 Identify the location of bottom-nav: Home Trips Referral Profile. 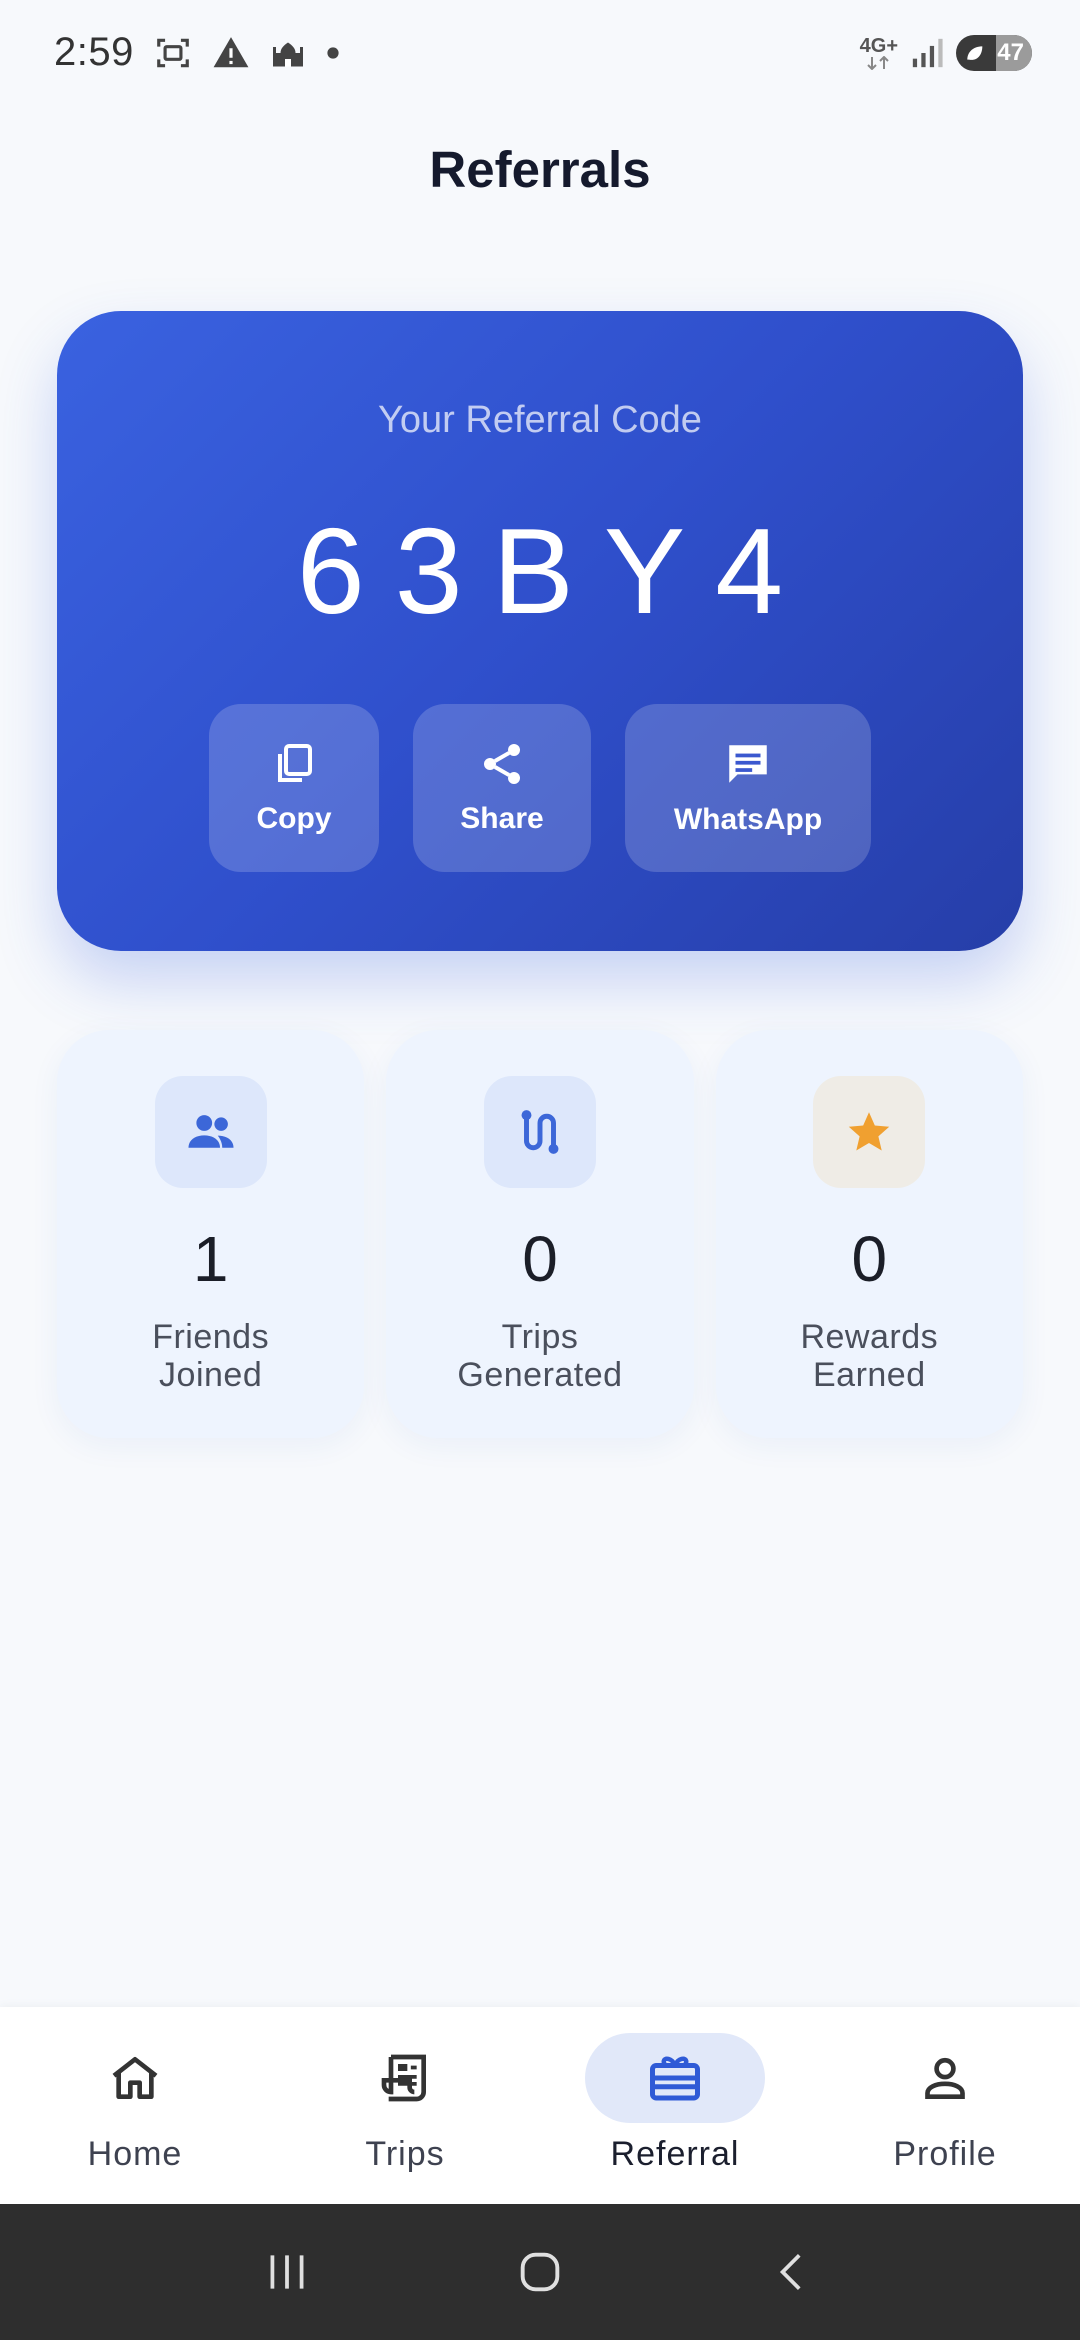
(540, 2105).